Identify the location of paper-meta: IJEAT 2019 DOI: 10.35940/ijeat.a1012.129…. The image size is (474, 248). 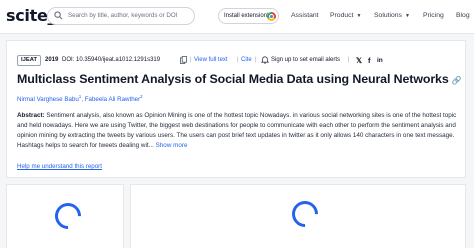
(237, 61).